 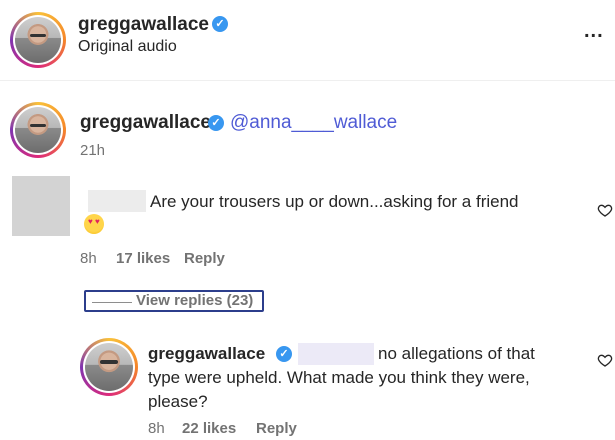 I want to click on likes-text: 17 likes, so click(x=143, y=258).